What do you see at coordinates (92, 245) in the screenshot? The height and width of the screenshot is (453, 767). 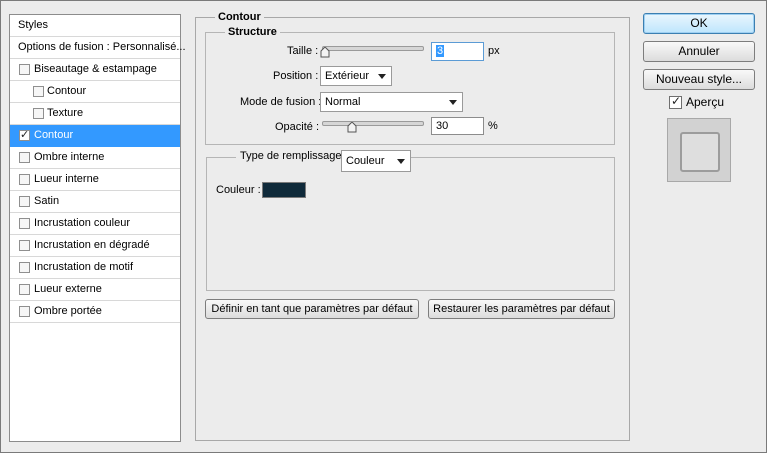 I see `style-item-label: Incrustation en dégradé` at bounding box center [92, 245].